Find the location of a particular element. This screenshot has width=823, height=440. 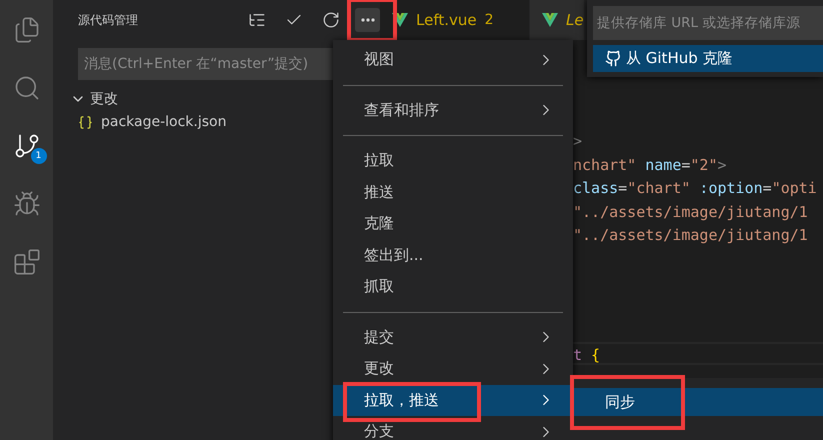

editor-tab: Left.vue 2 is located at coordinates (455, 20).